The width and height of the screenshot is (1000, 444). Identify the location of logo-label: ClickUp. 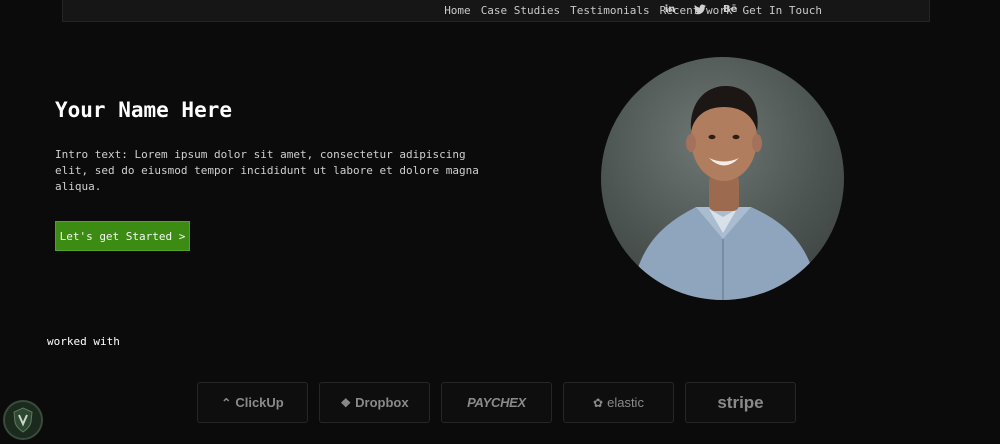
(259, 402).